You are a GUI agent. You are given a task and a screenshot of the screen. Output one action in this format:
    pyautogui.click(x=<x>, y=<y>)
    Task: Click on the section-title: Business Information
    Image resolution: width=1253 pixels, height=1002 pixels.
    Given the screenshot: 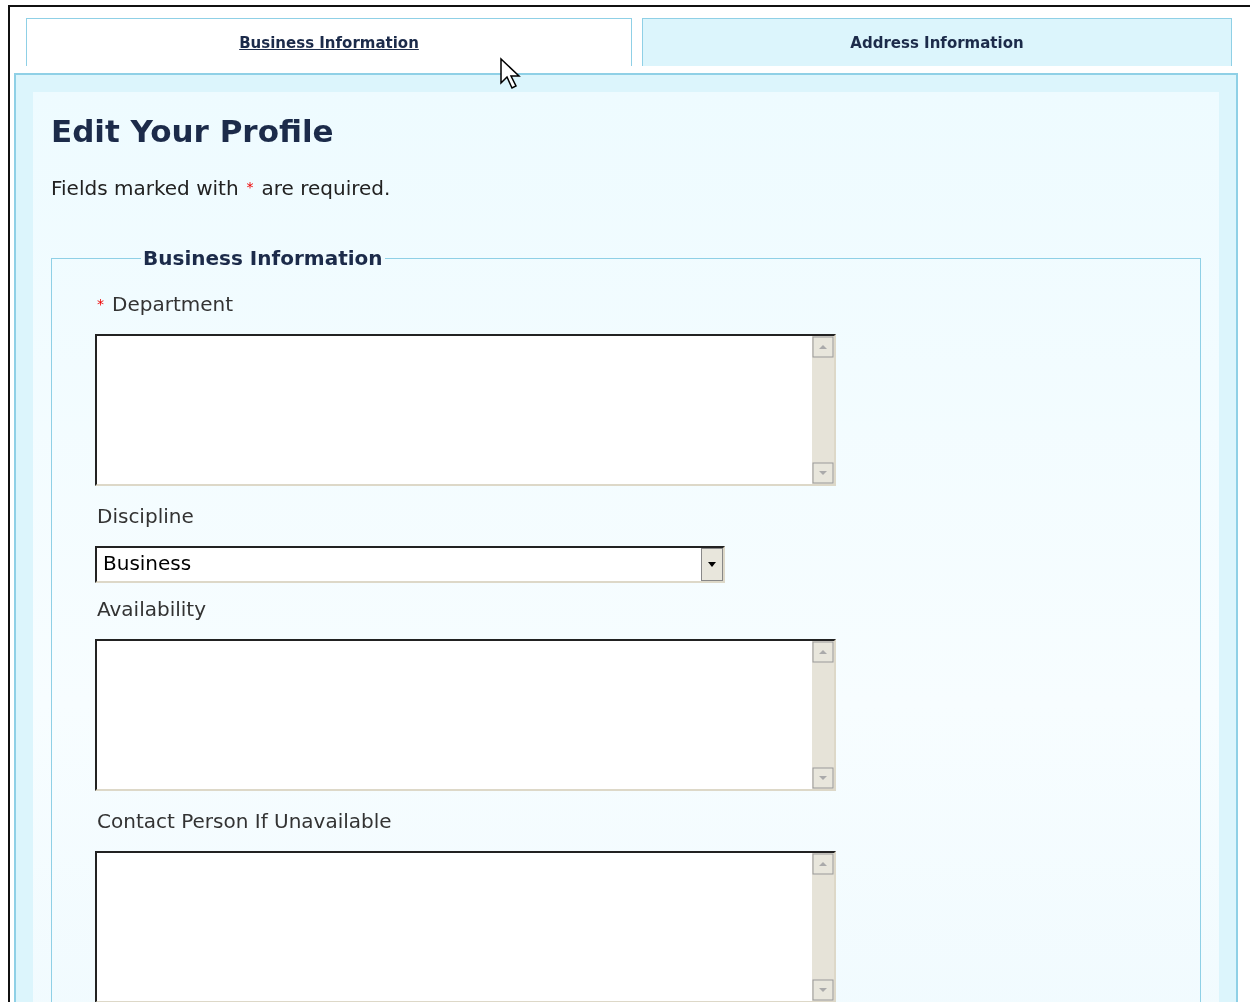 What is the action you would take?
    pyautogui.click(x=263, y=258)
    